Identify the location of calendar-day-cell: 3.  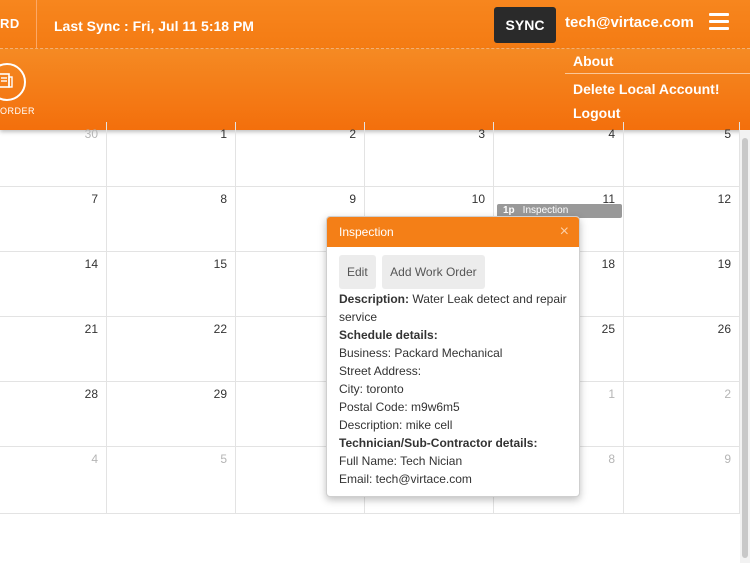
(429, 154).